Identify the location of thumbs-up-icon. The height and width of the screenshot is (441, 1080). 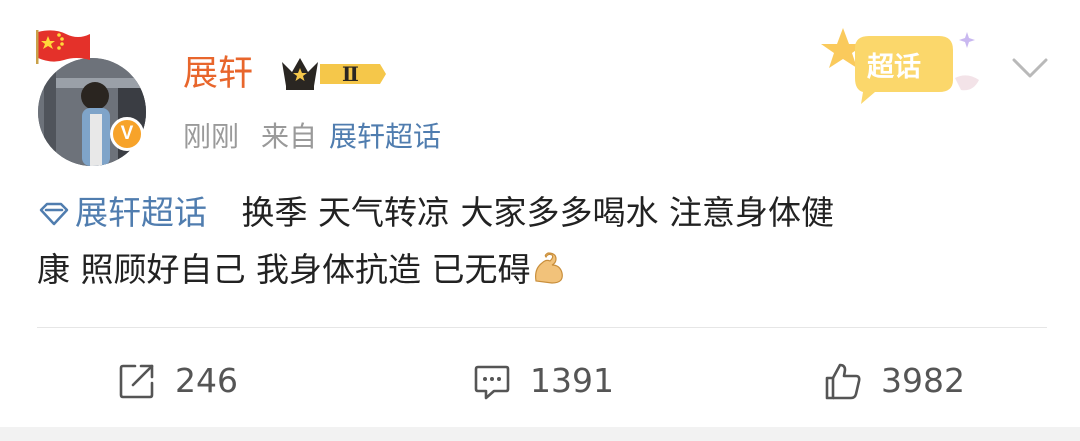
(843, 381).